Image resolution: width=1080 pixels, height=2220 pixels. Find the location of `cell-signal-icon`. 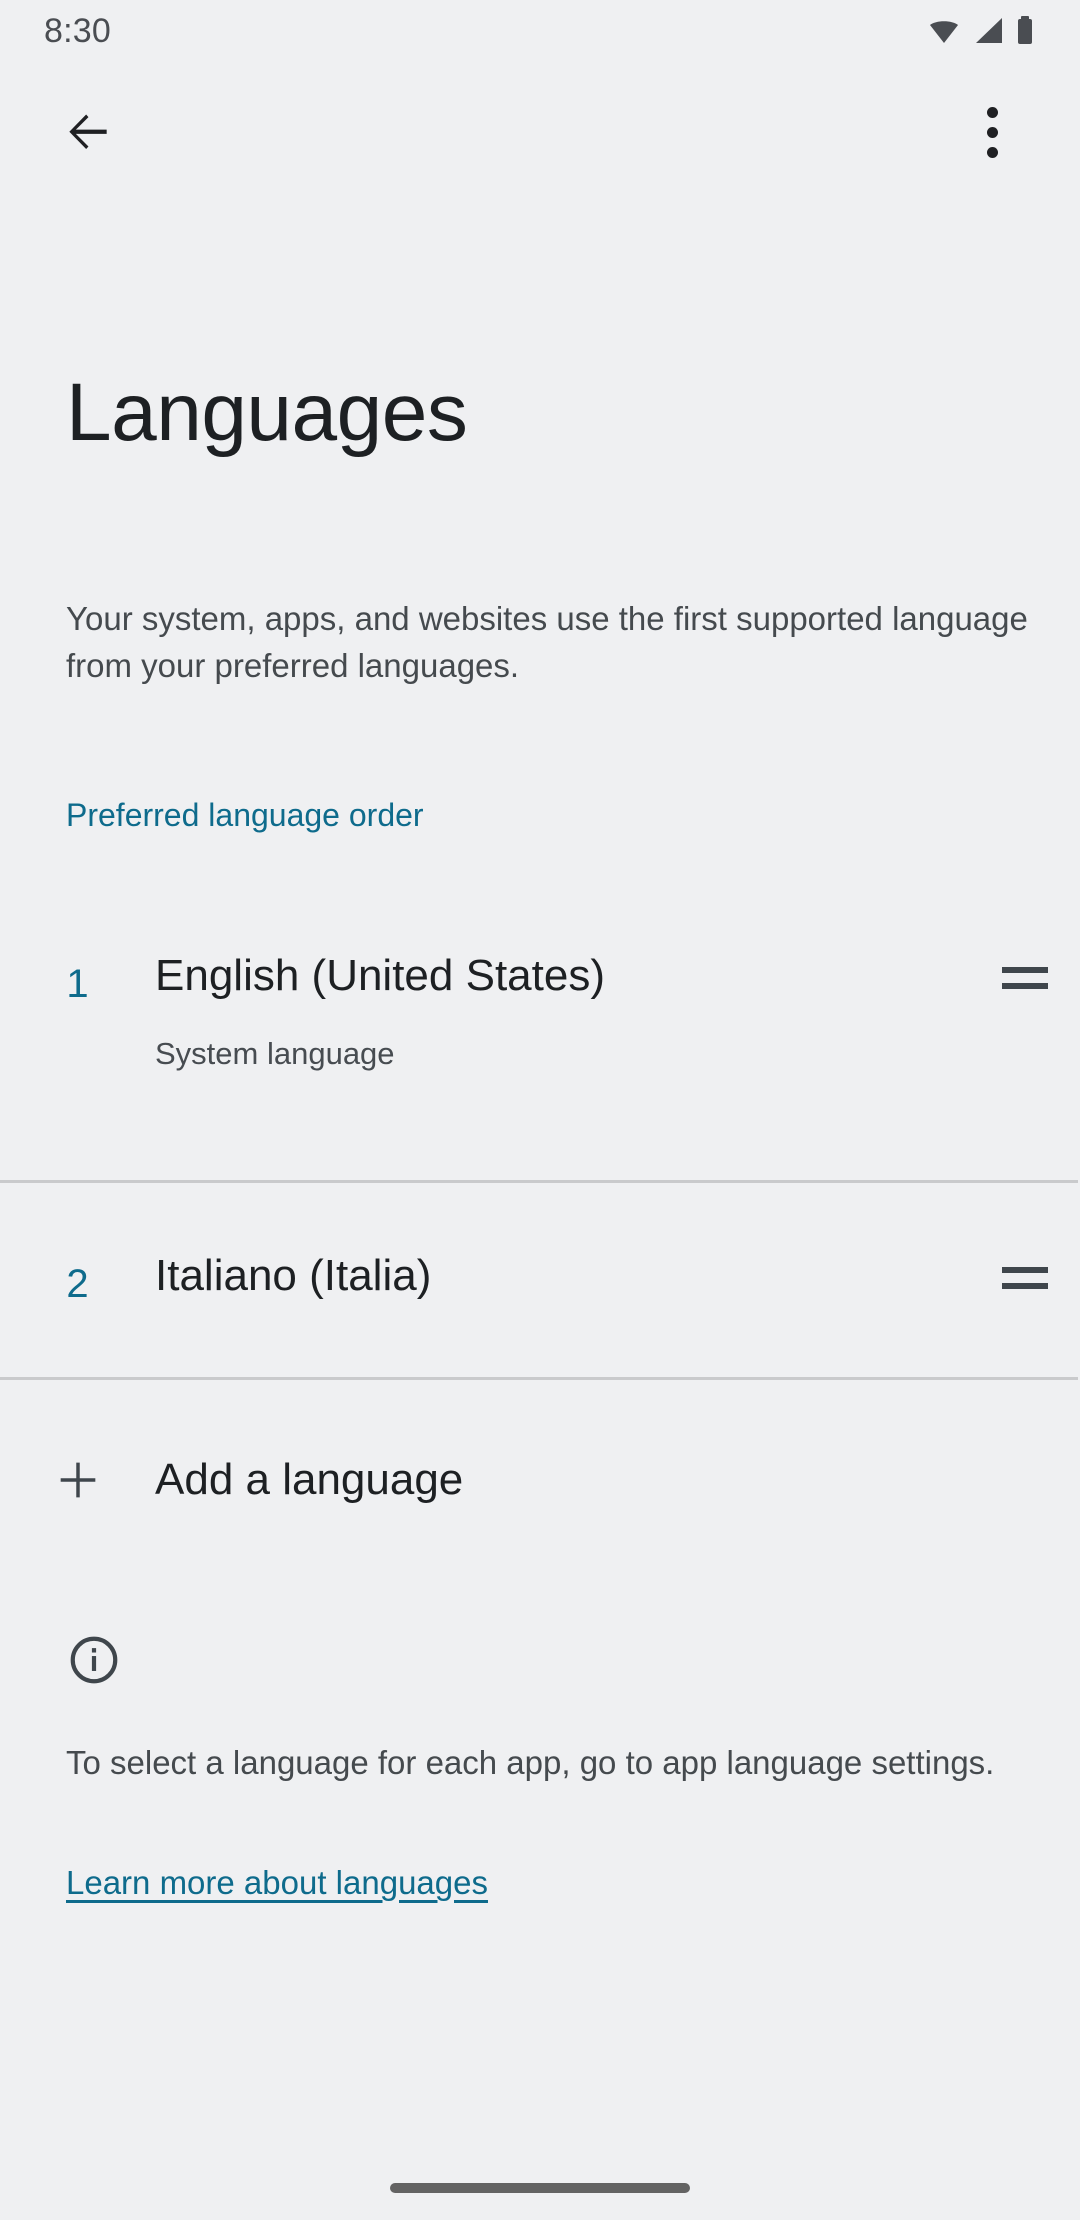

cell-signal-icon is located at coordinates (989, 30).